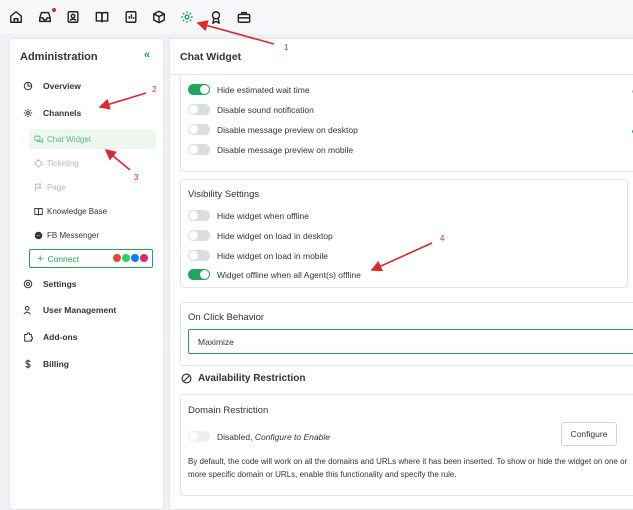 The width and height of the screenshot is (633, 510). Describe the element at coordinates (38, 211) in the screenshot. I see `book-icon` at that location.